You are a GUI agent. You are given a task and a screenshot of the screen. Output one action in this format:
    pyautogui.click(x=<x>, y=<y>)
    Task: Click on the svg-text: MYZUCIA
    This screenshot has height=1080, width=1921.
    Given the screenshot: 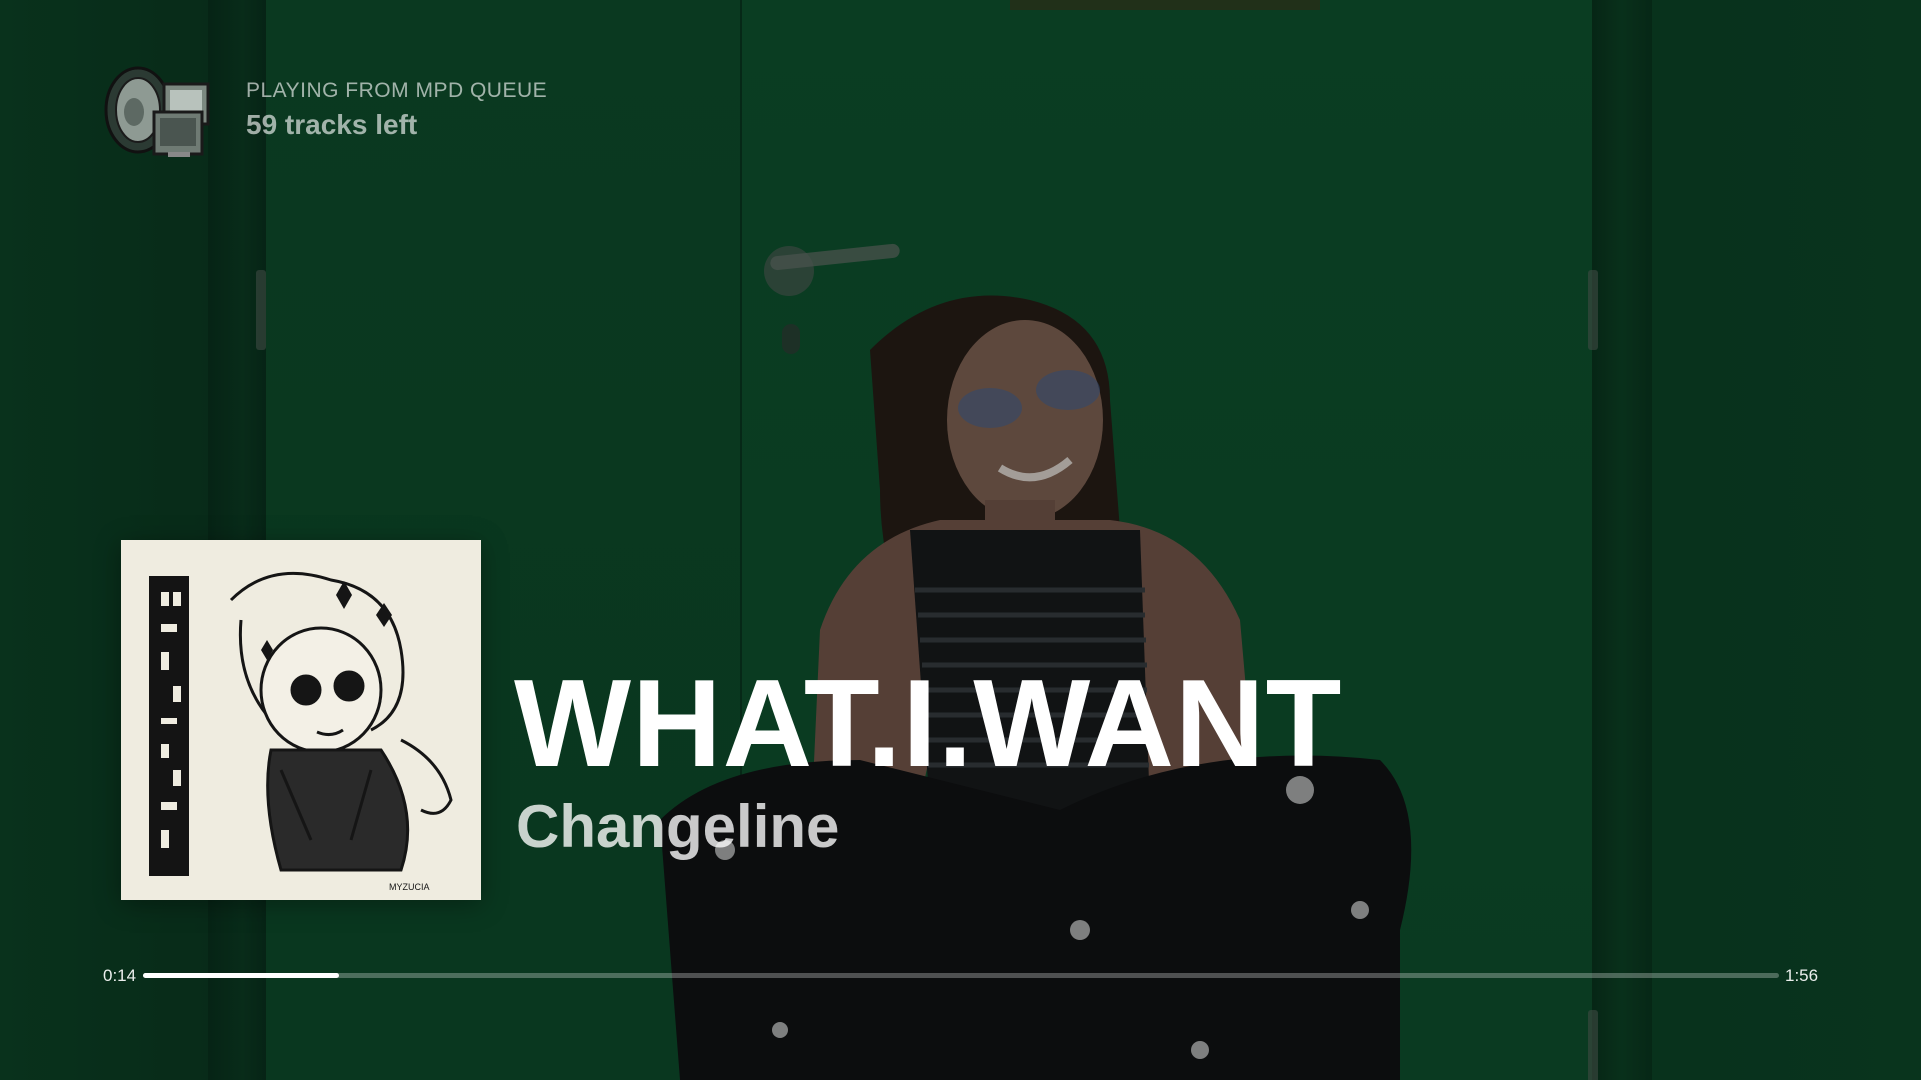 What is the action you would take?
    pyautogui.click(x=409, y=887)
    